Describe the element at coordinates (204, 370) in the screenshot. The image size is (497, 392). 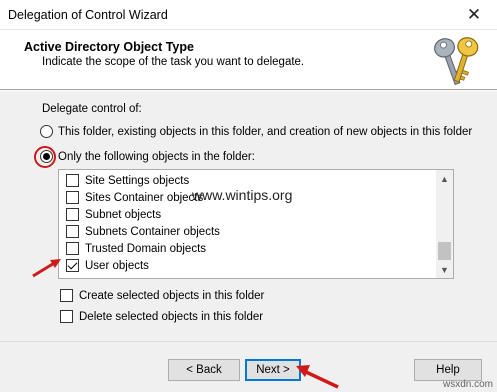
I see `back-button: < Back` at that location.